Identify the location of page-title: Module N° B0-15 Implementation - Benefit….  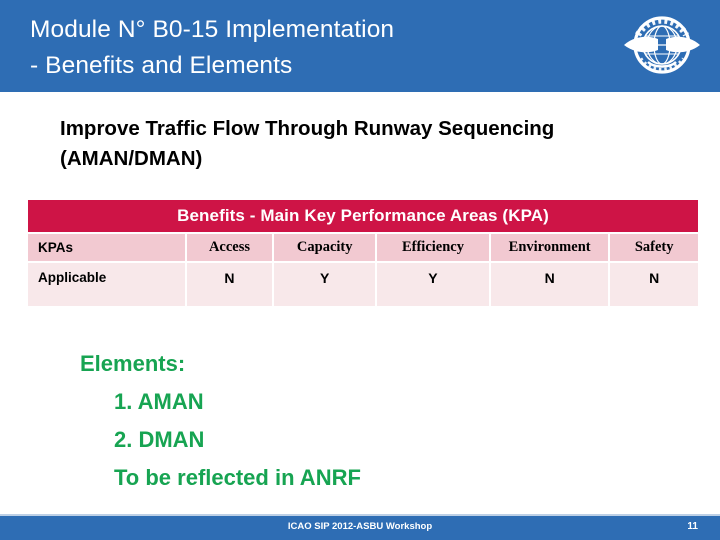
(212, 47).